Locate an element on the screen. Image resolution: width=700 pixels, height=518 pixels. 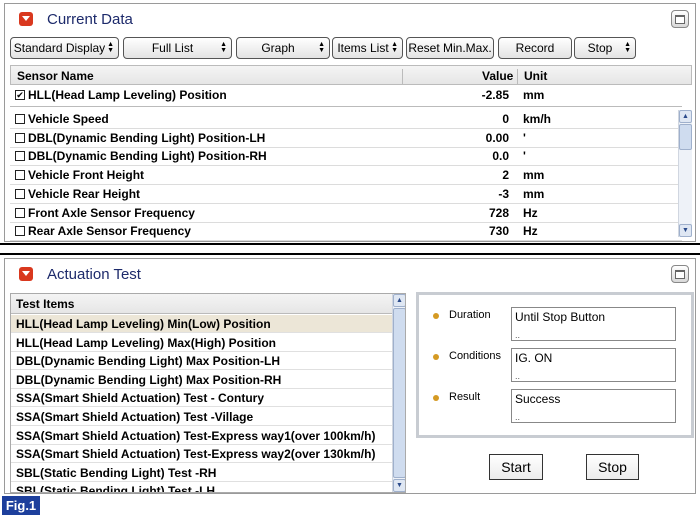
sensor-value: -3 is located at coordinates (503, 193).